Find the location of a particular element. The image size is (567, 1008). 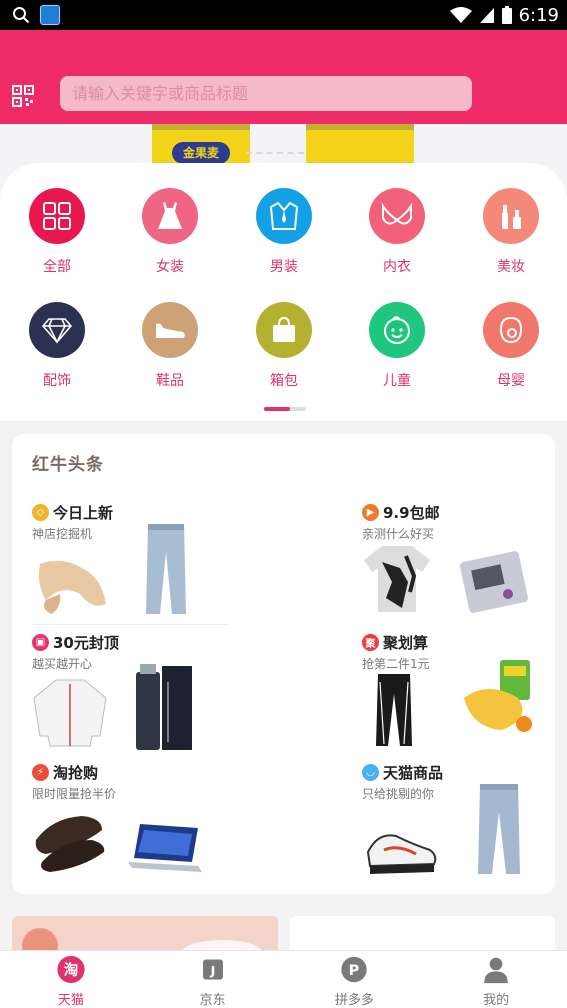

game-console-image is located at coordinates (494, 582).